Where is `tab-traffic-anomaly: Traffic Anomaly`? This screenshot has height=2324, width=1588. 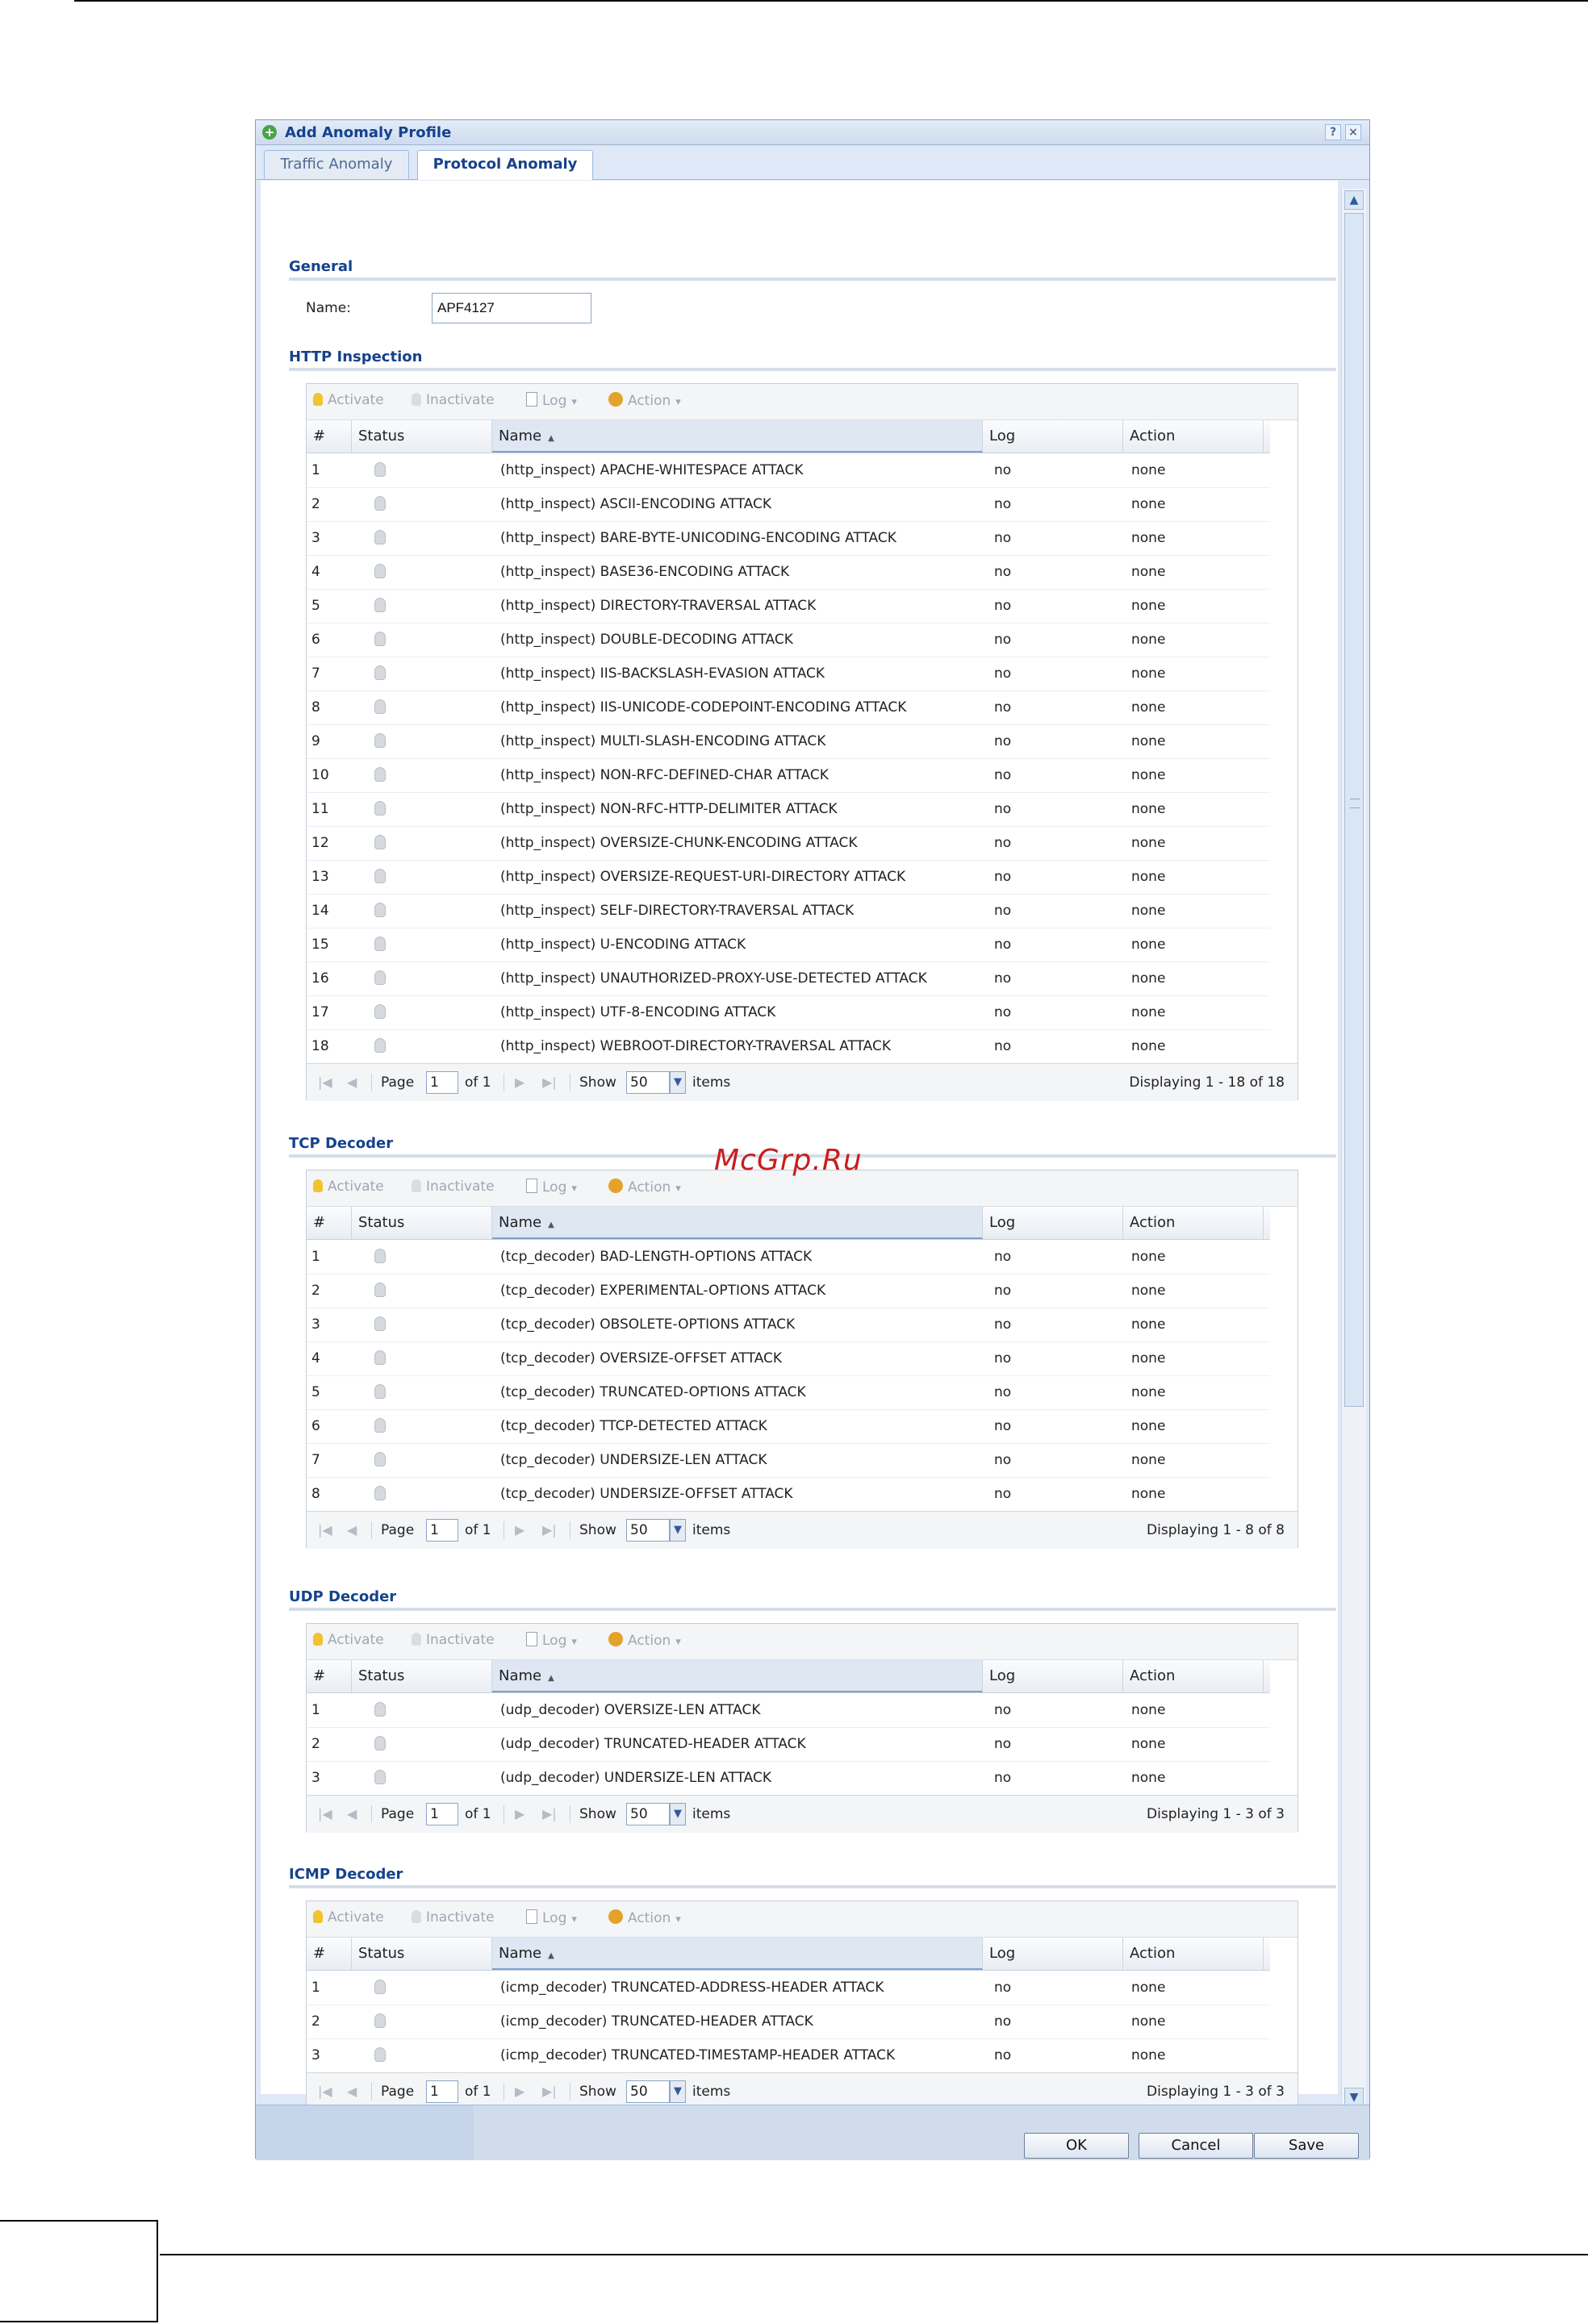 tab-traffic-anomaly: Traffic Anomaly is located at coordinates (336, 164).